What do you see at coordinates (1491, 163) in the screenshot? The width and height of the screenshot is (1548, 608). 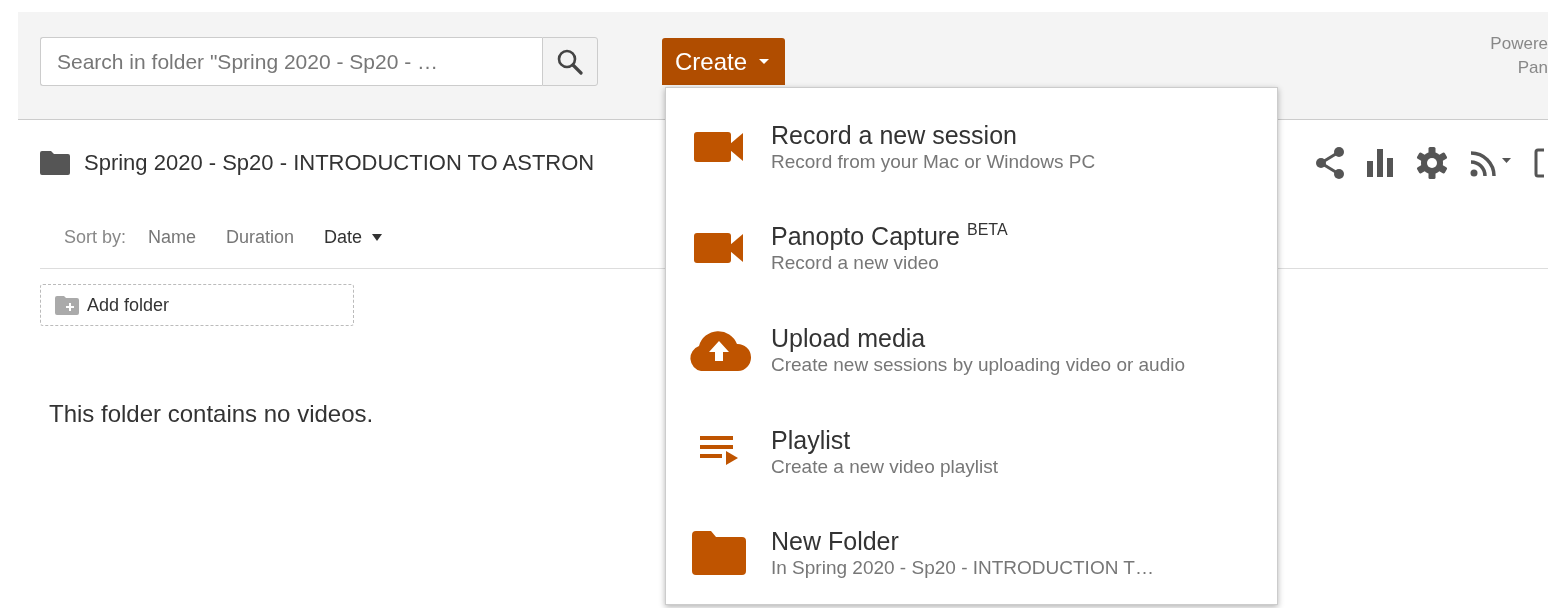 I see `rss-icon` at bounding box center [1491, 163].